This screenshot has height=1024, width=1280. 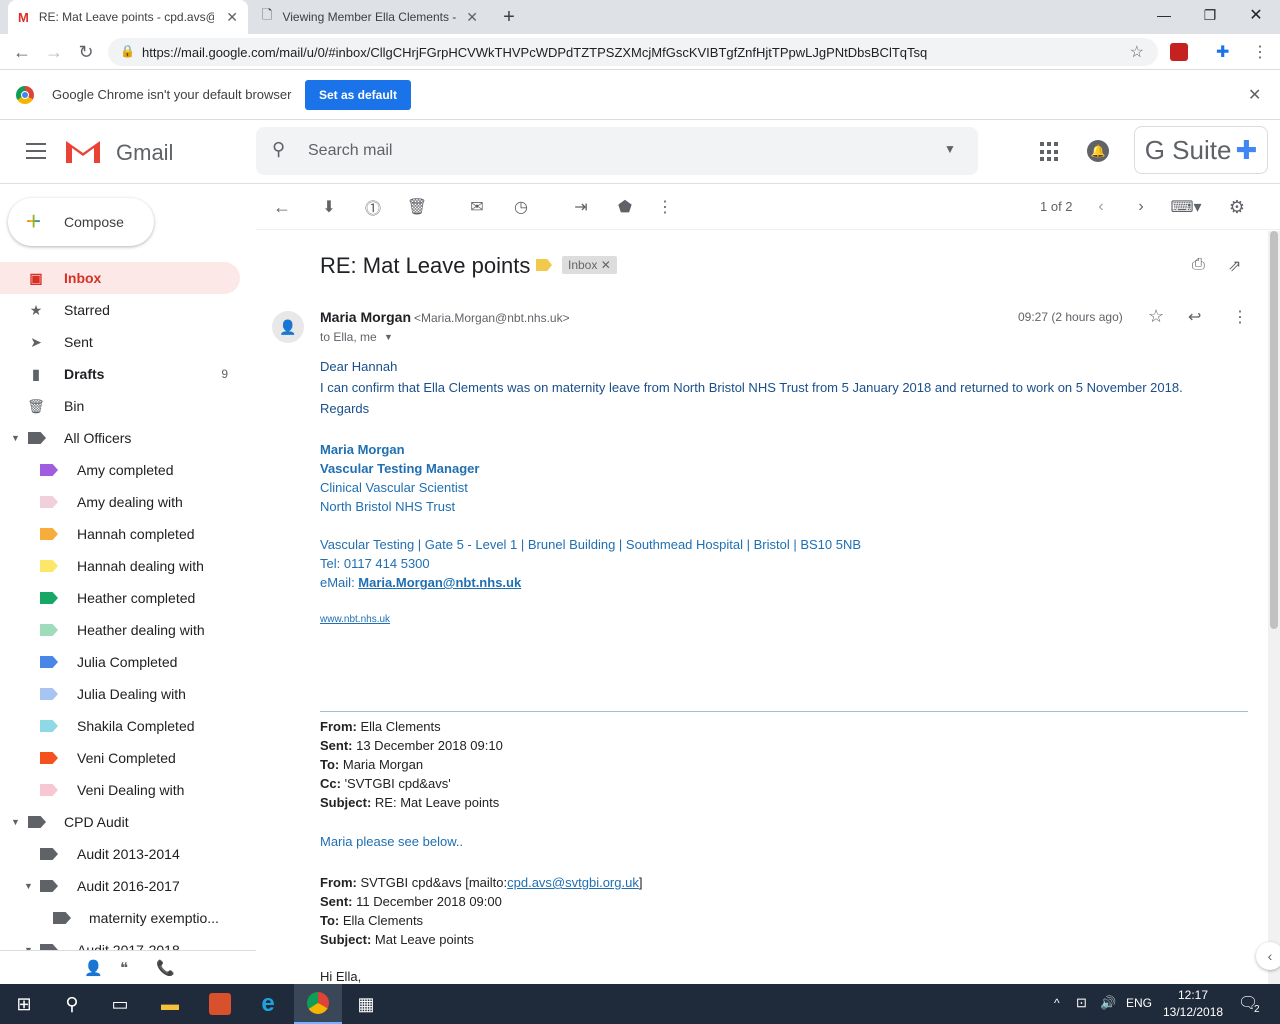 I want to click on contacts-icon: 👤, so click(x=93, y=968).